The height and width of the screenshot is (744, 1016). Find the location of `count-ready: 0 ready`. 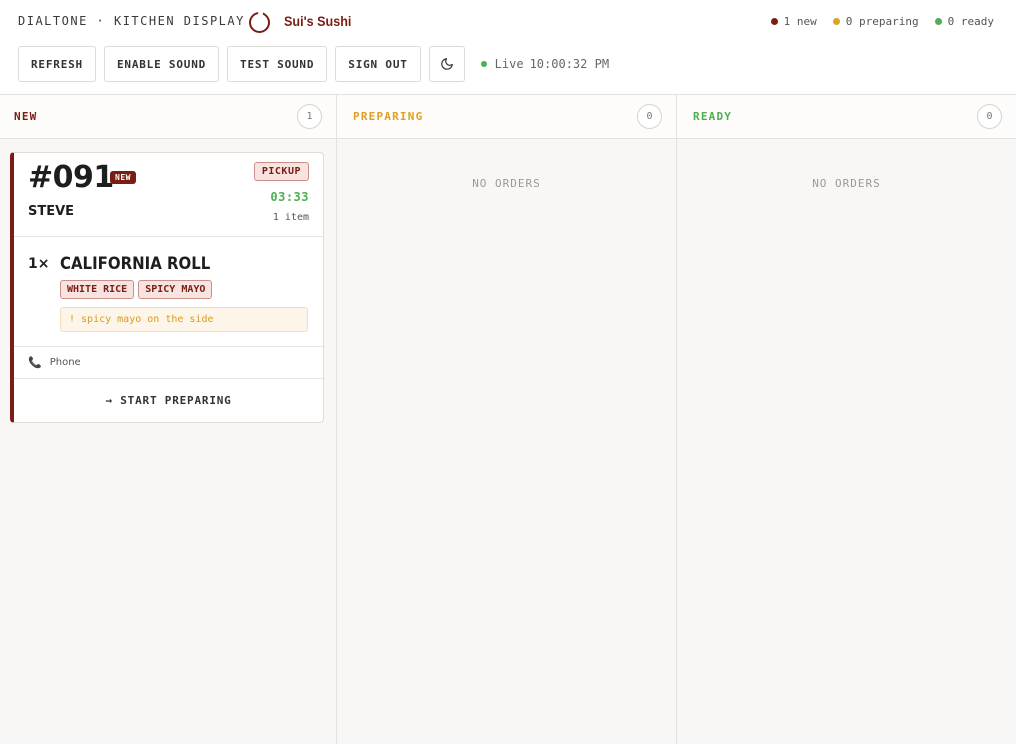

count-ready: 0 ready is located at coordinates (964, 21).